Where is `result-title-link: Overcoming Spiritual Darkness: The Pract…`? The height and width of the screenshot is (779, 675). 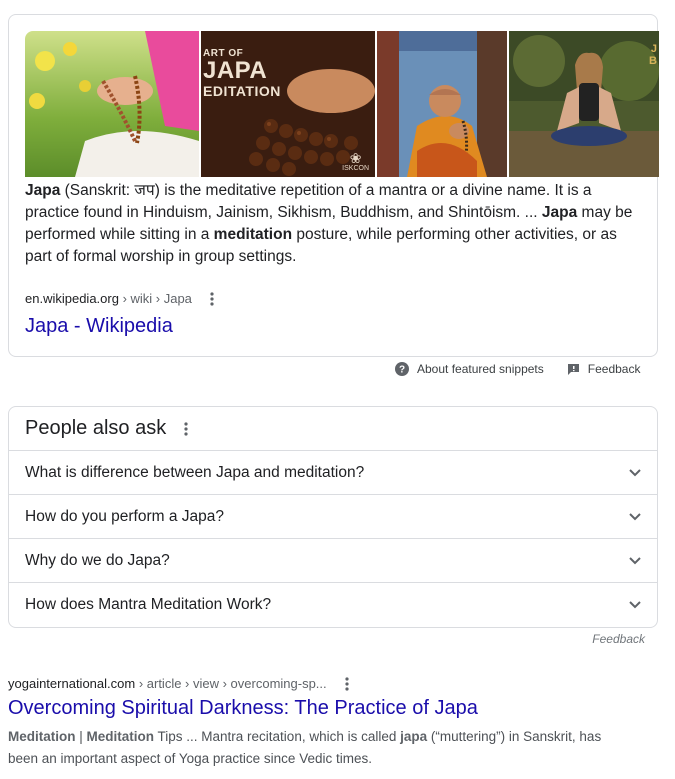
result-title-link: Overcoming Spiritual Darkness: The Pract… is located at coordinates (308, 708).